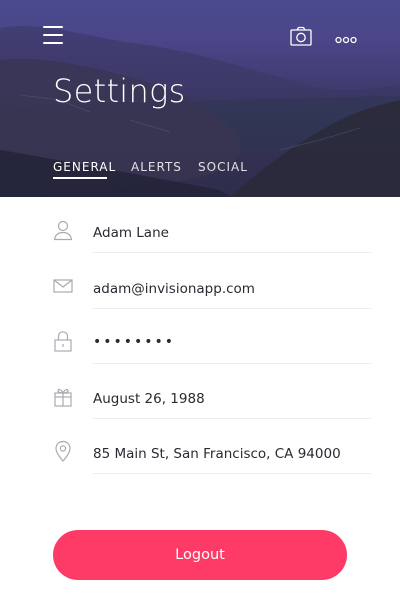 The height and width of the screenshot is (603, 400). Describe the element at coordinates (131, 233) in the screenshot. I see `name-value: Adam Lane` at that location.